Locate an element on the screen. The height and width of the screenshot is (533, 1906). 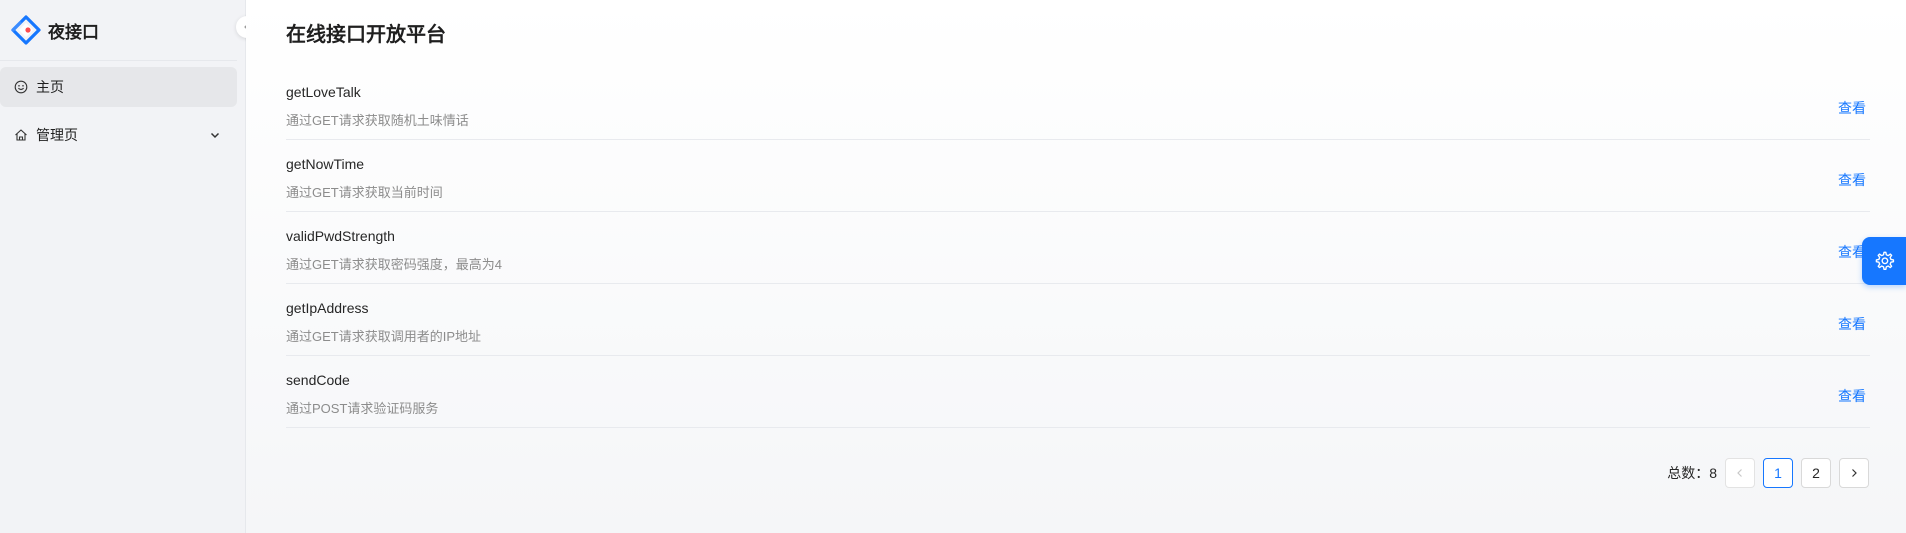
brand-name: 夜接口 is located at coordinates (73, 32).